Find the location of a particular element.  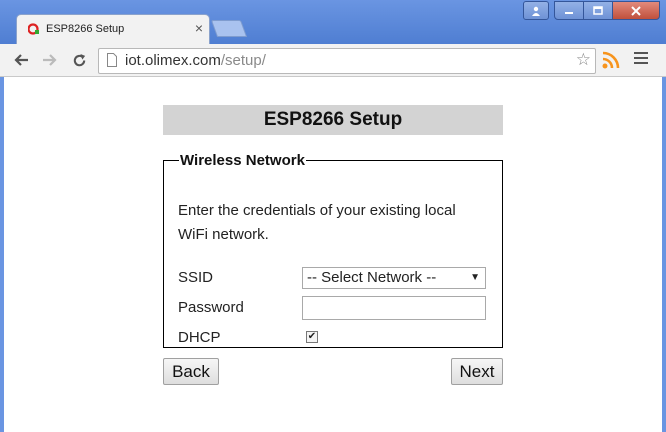

ssid-selected-value: -- Select Network -- is located at coordinates (372, 277).